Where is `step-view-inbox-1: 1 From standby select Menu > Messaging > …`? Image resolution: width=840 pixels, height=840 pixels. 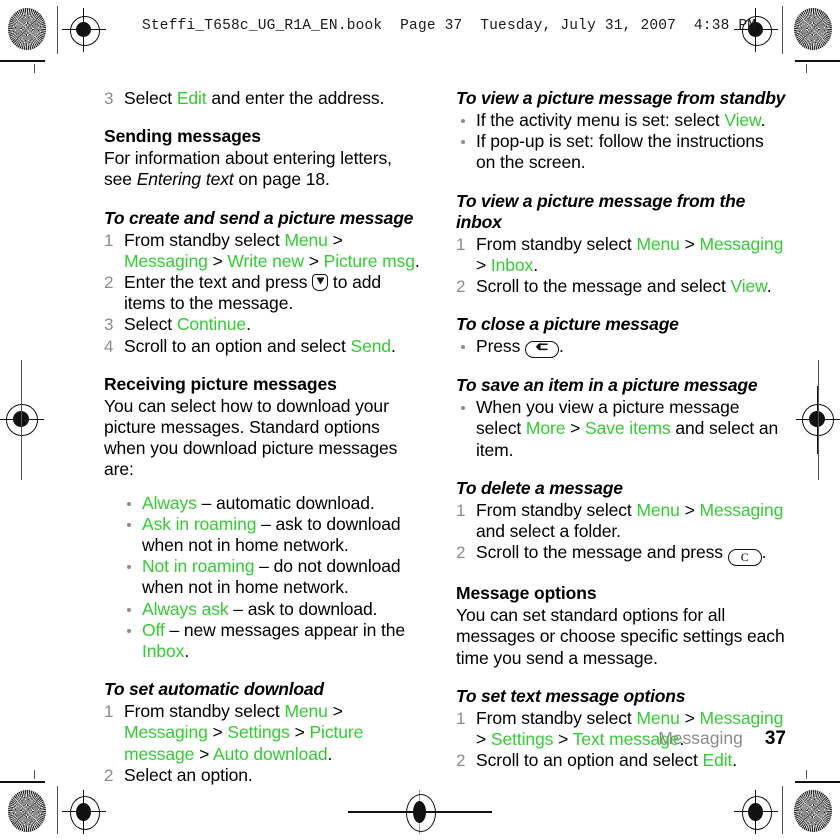
step-view-inbox-1: 1 From standby select Menu > Messaging > … is located at coordinates (621, 255).